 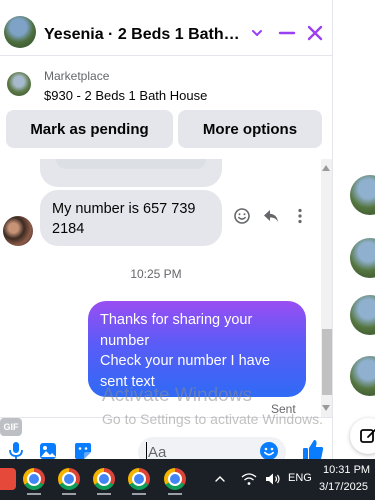 I want to click on listing-title: $930 - 2 Beds 1 Bath House, so click(x=125, y=95).